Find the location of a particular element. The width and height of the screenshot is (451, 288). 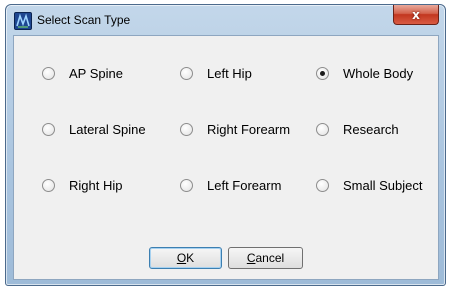

radio-ap-spine: AP Spine is located at coordinates (82, 73).